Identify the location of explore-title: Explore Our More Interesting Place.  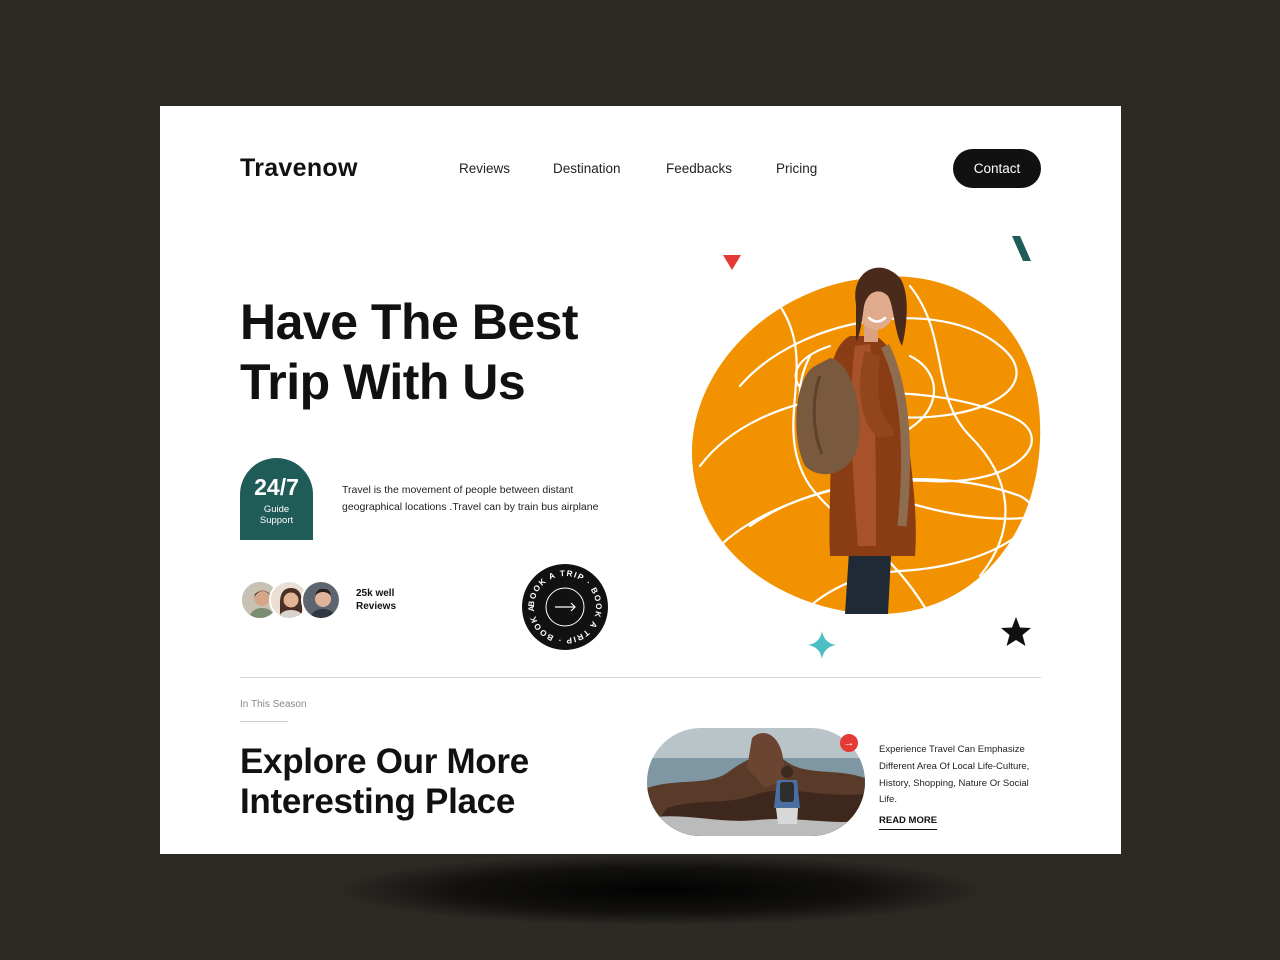
(384, 782).